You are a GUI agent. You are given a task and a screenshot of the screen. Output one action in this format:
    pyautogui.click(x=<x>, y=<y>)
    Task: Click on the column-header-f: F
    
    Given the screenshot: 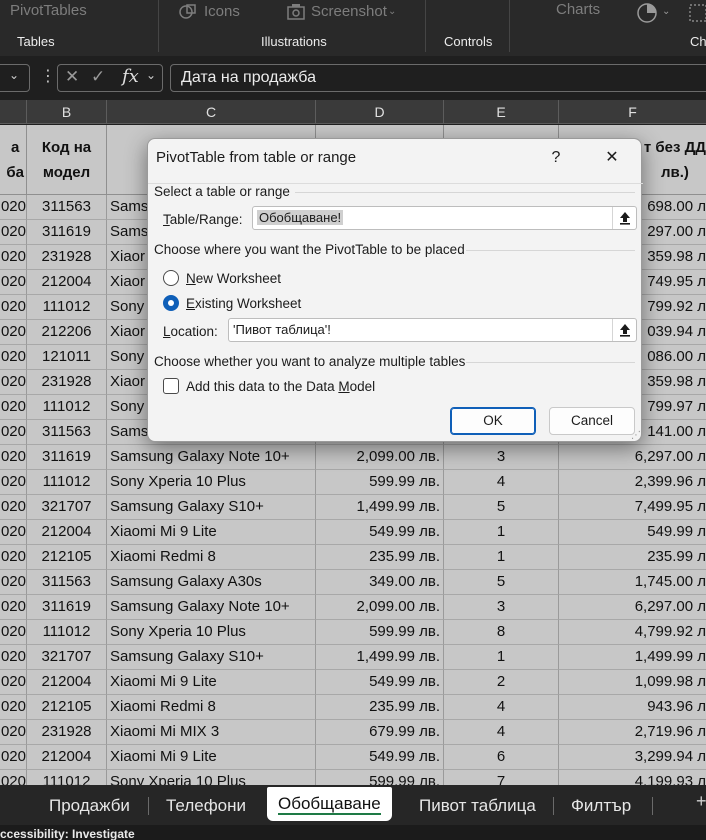 What is the action you would take?
    pyautogui.click(x=632, y=112)
    